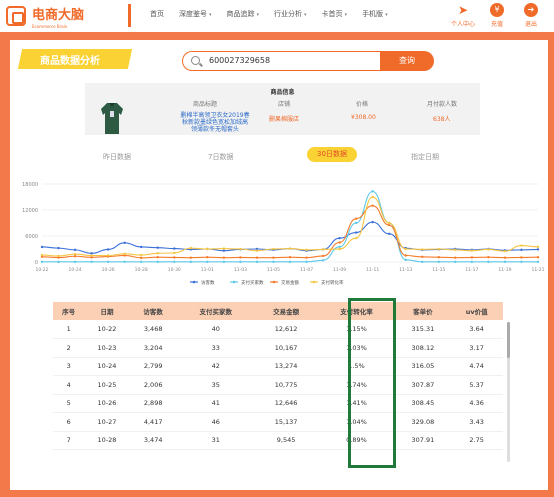  What do you see at coordinates (45, 17) in the screenshot?
I see `brand-logo: 电商大脑 Ecommerce Brain` at bounding box center [45, 17].